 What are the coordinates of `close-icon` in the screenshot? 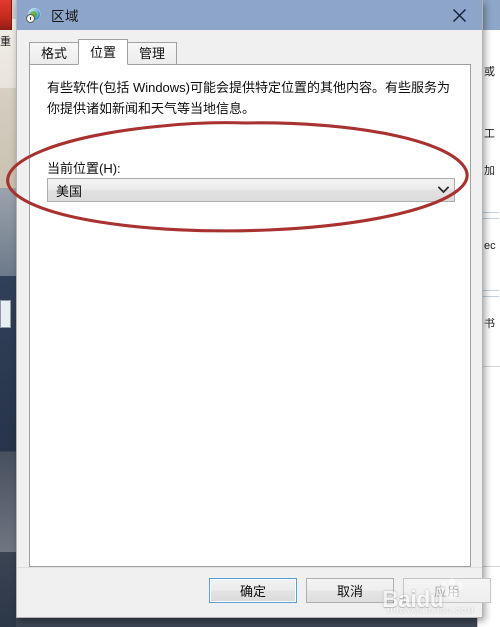 It's located at (459, 15).